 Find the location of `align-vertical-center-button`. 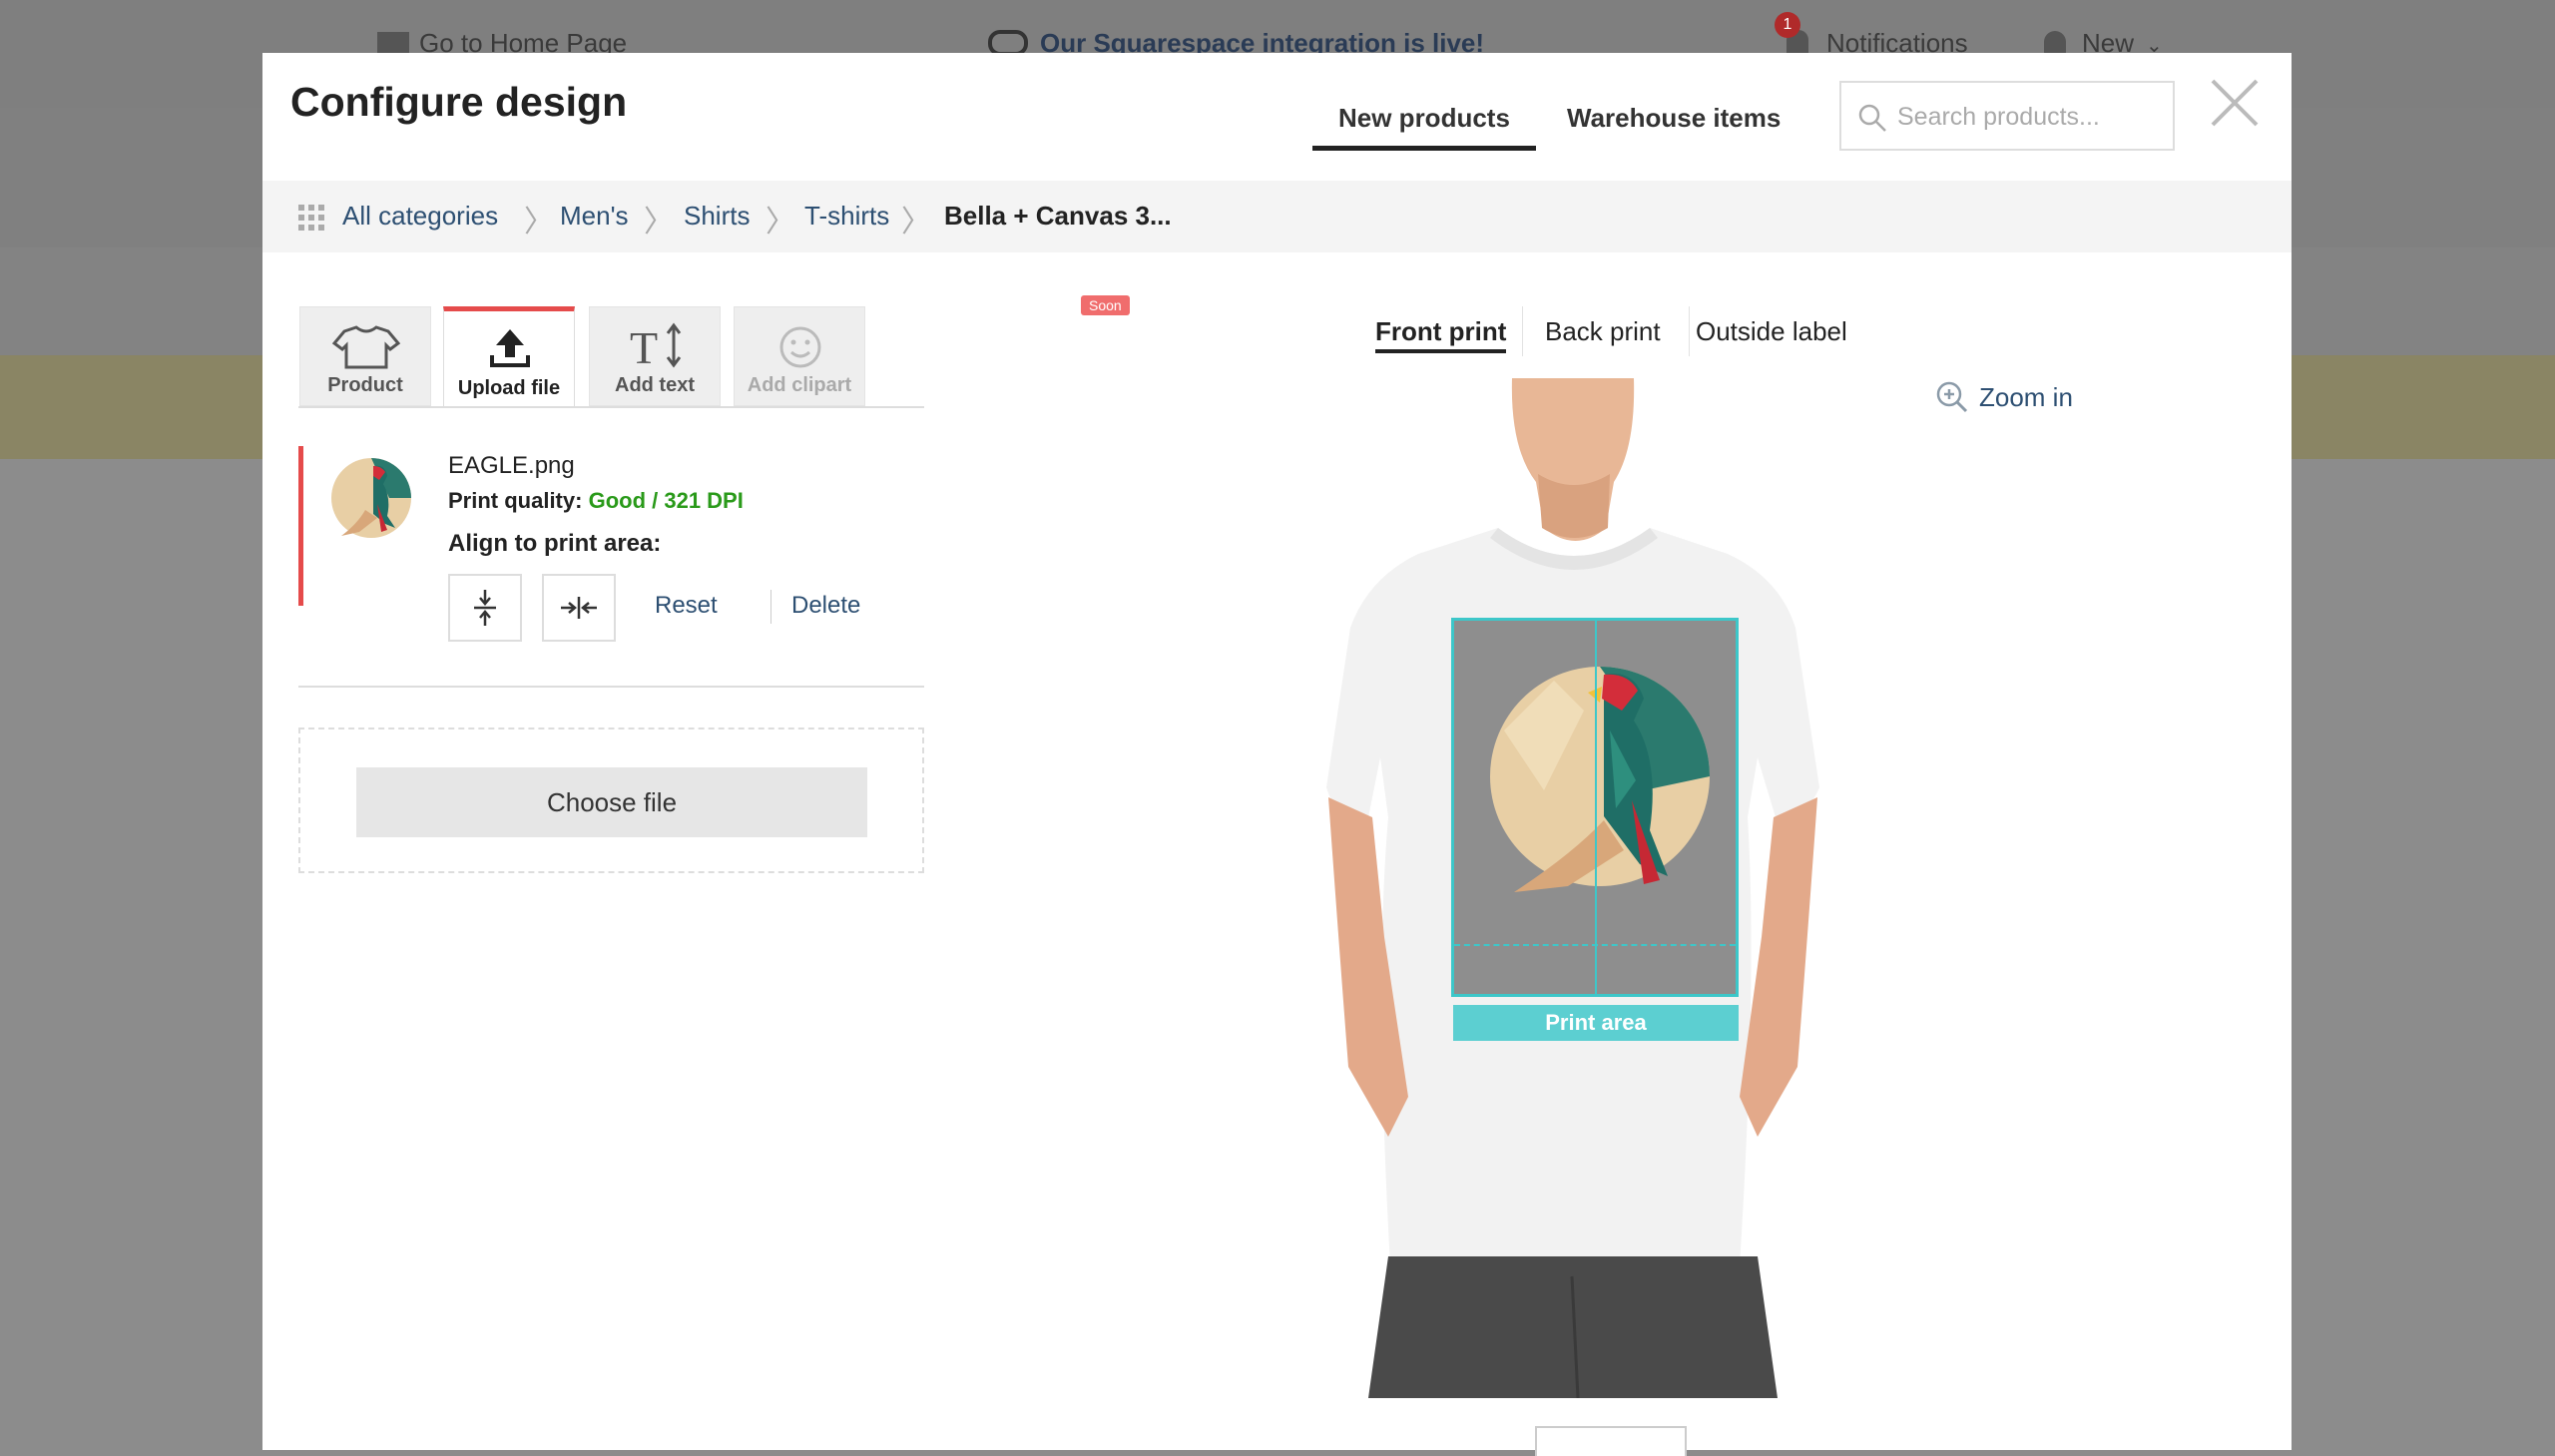

align-vertical-center-button is located at coordinates (485, 608).